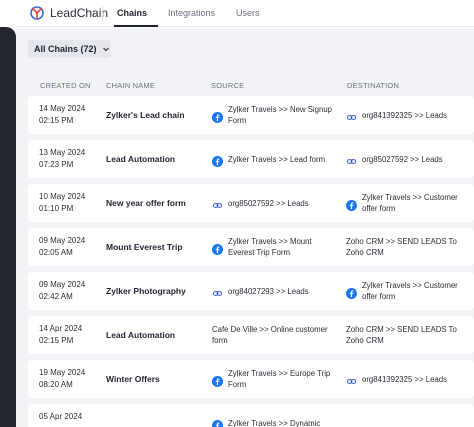 The image size is (474, 427). I want to click on source-text: Zylker Travels >> New Signup Form, so click(280, 115).